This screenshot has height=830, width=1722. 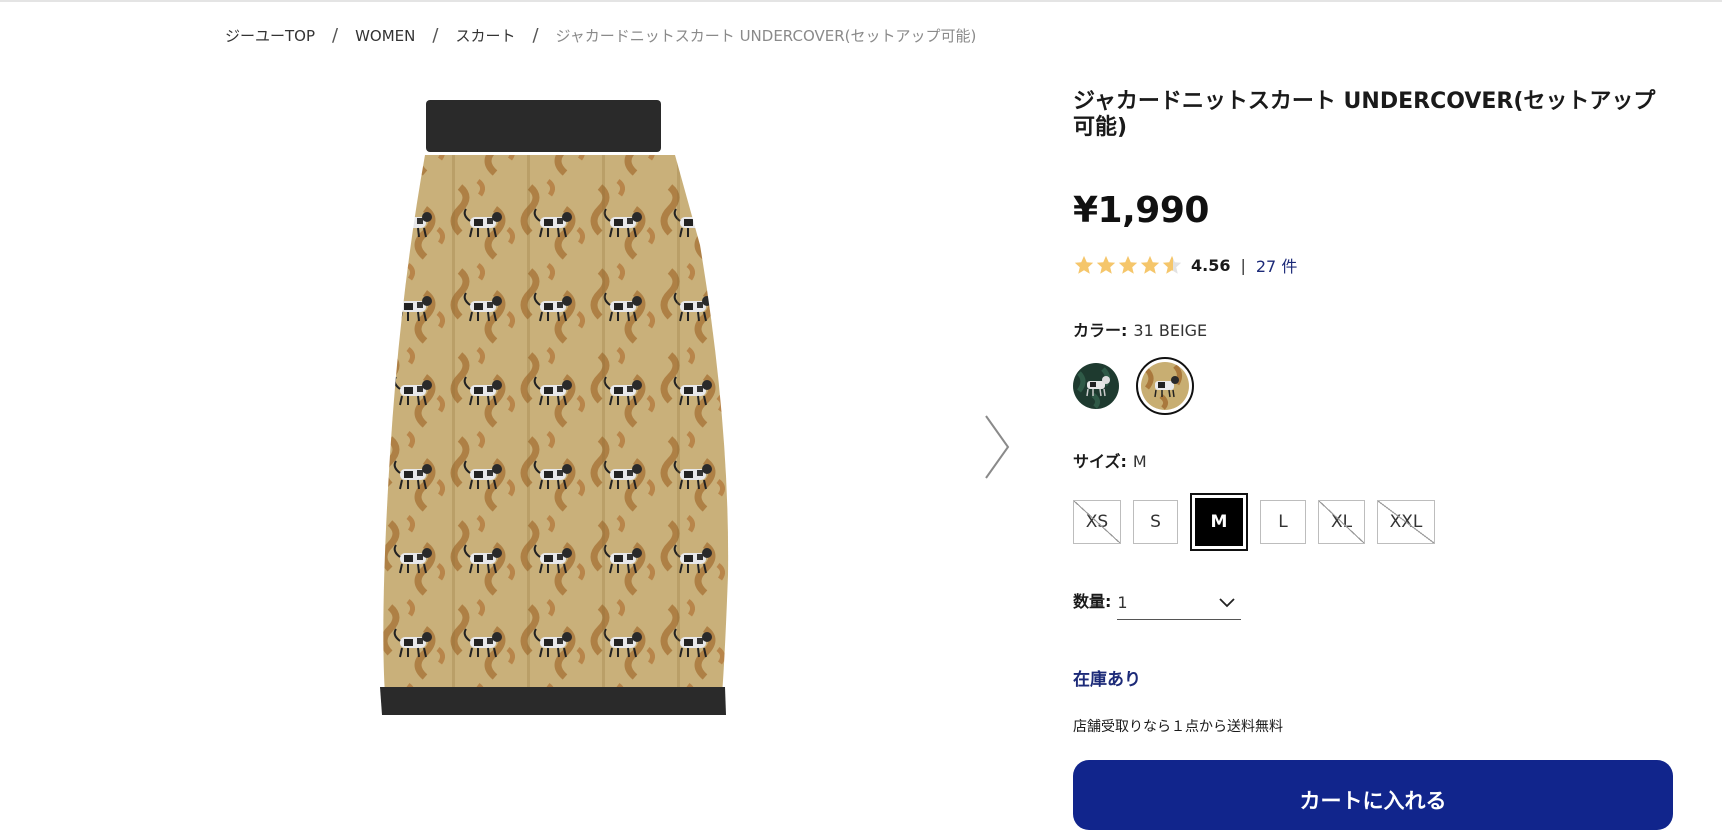 What do you see at coordinates (270, 35) in the screenshot?
I see `breadcrumb-link-top: ジーユーTOP` at bounding box center [270, 35].